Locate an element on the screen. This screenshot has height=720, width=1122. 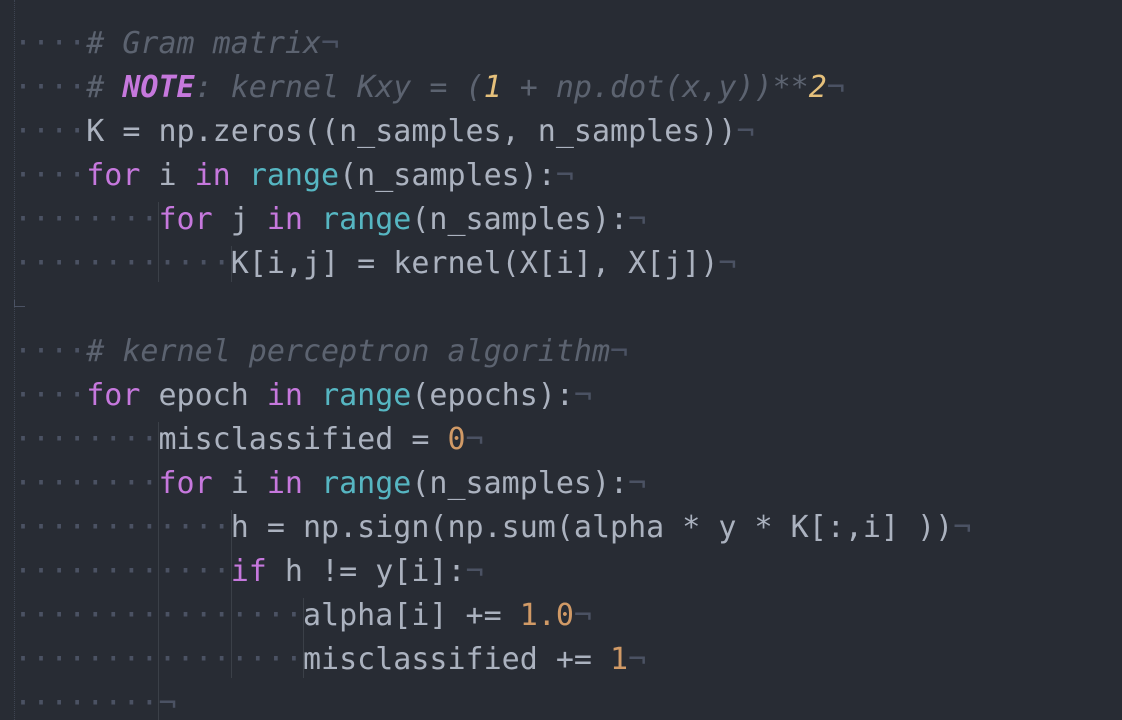
code-line: ············K[i,j] = kernel(X[i], X[j])¬ is located at coordinates (375, 264).